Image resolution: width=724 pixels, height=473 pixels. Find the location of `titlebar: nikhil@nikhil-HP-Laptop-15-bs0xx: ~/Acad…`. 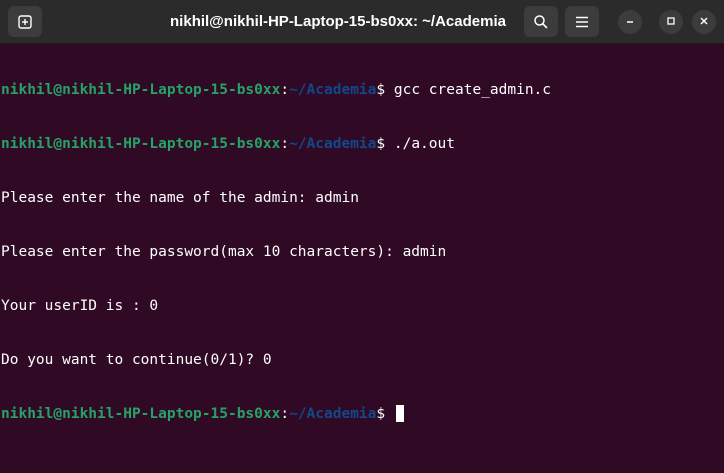

titlebar: nikhil@nikhil-HP-Laptop-15-bs0xx: ~/Acad… is located at coordinates (362, 22).